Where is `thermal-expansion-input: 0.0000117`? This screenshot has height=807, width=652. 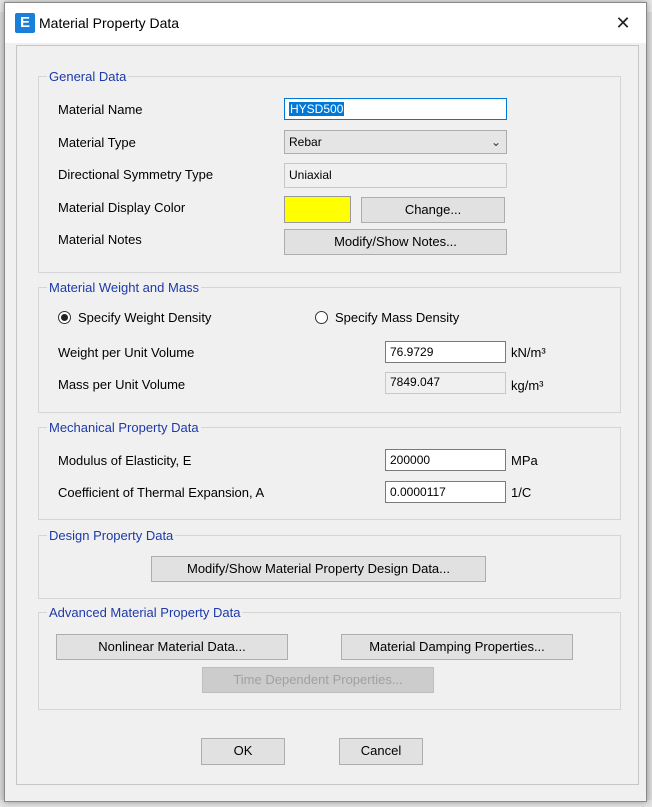
thermal-expansion-input: 0.0000117 is located at coordinates (445, 492).